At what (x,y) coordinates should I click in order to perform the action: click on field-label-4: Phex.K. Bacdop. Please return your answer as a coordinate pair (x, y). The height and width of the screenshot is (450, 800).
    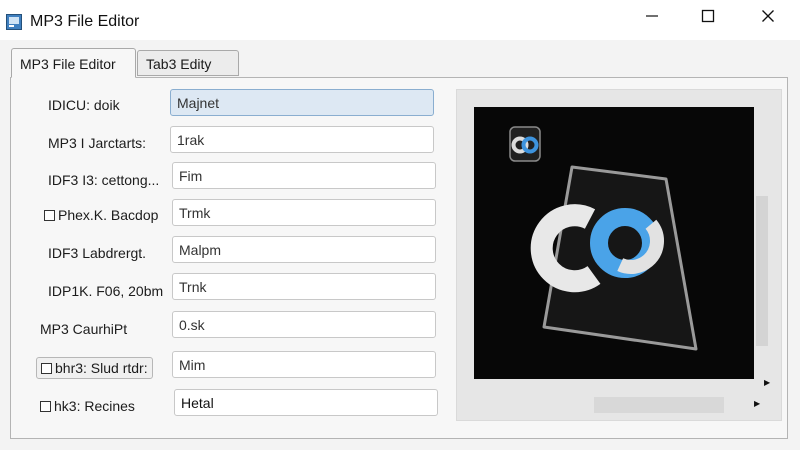
    Looking at the image, I should click on (101, 215).